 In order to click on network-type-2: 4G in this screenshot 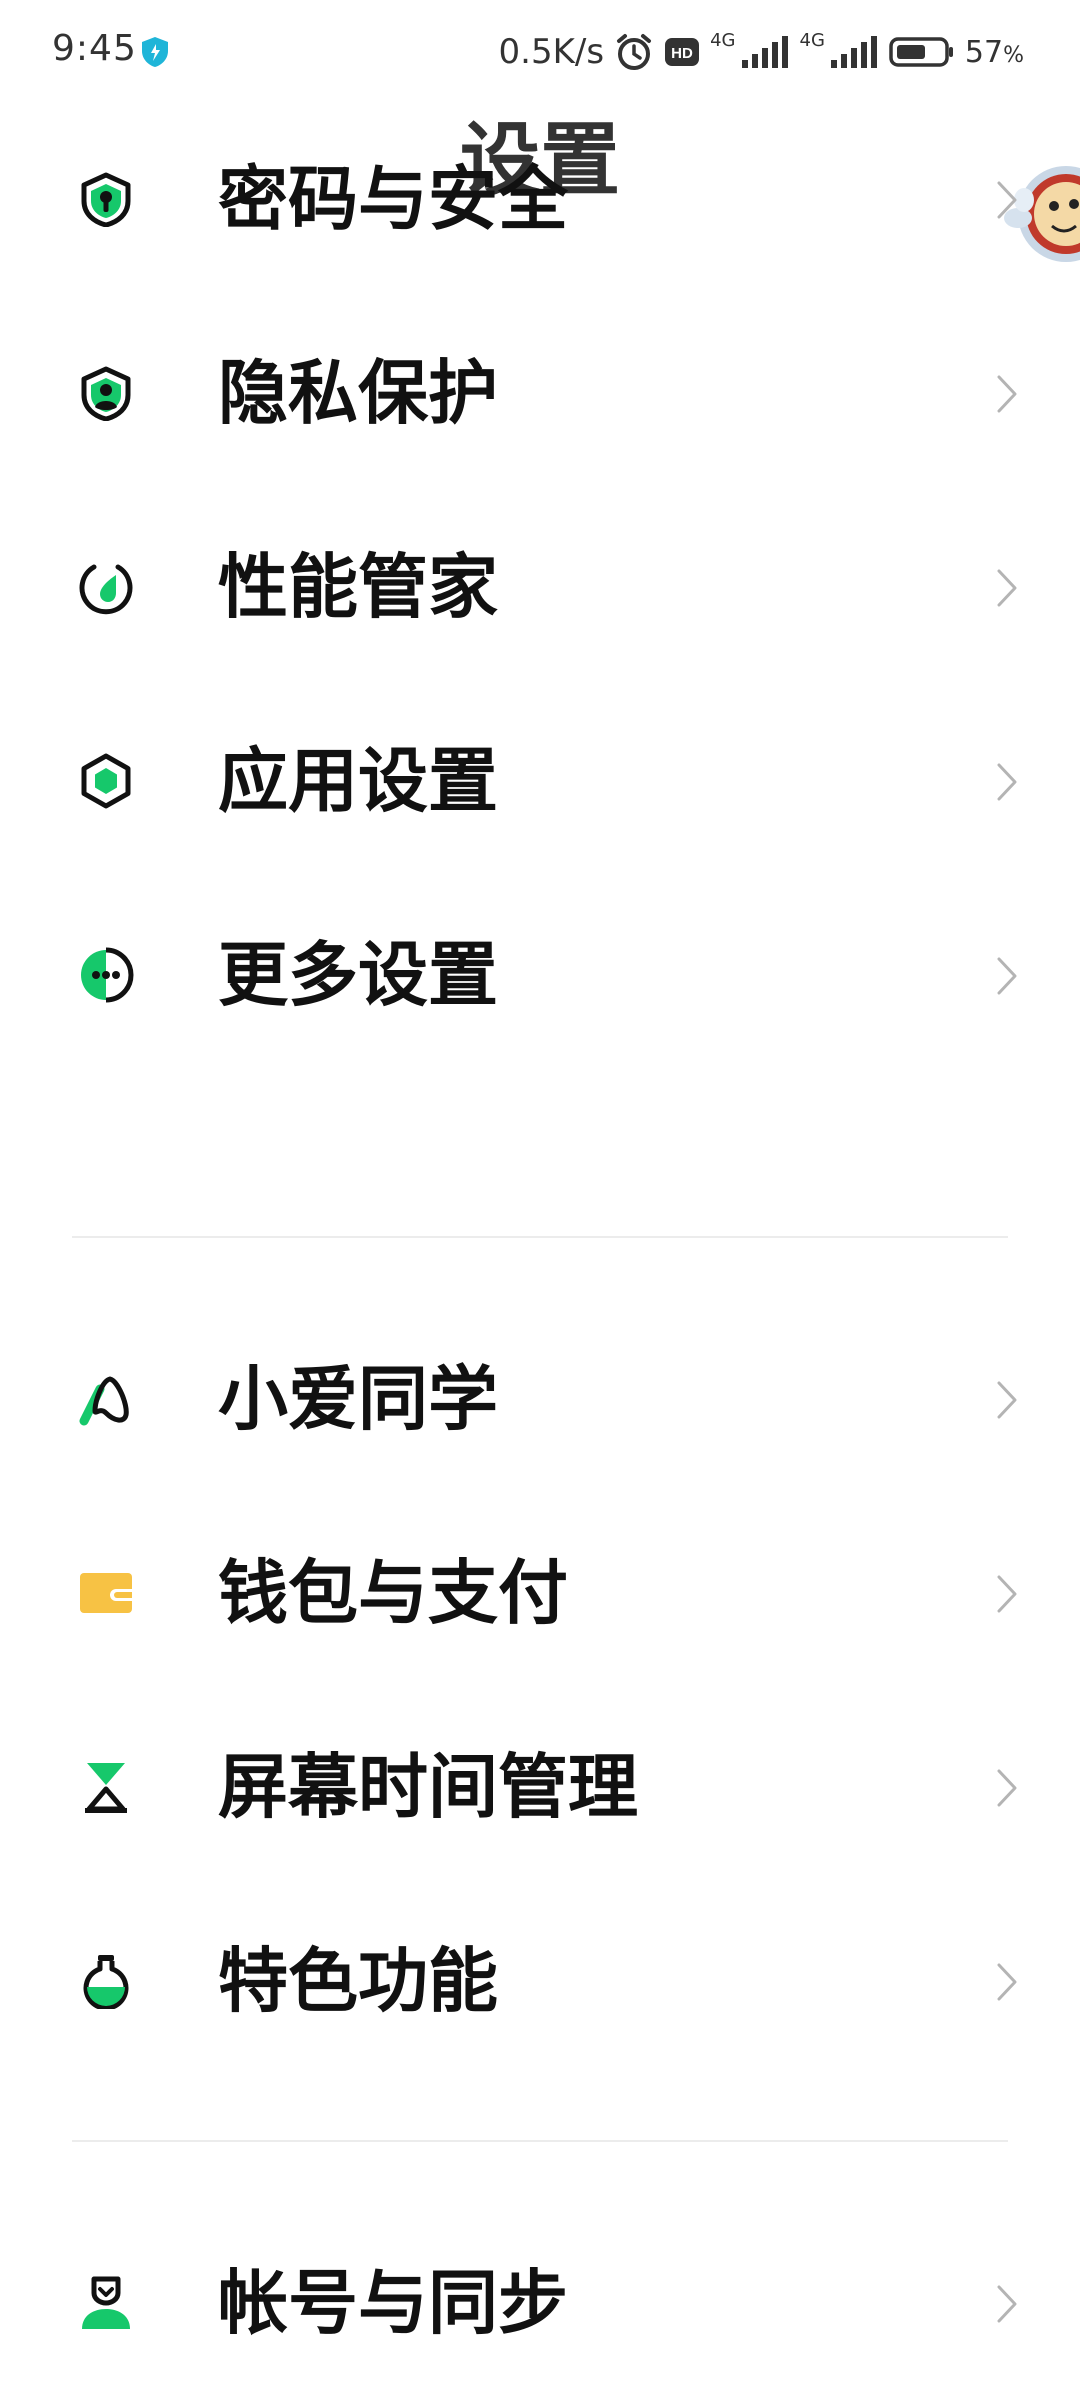, I will do `click(812, 40)`.